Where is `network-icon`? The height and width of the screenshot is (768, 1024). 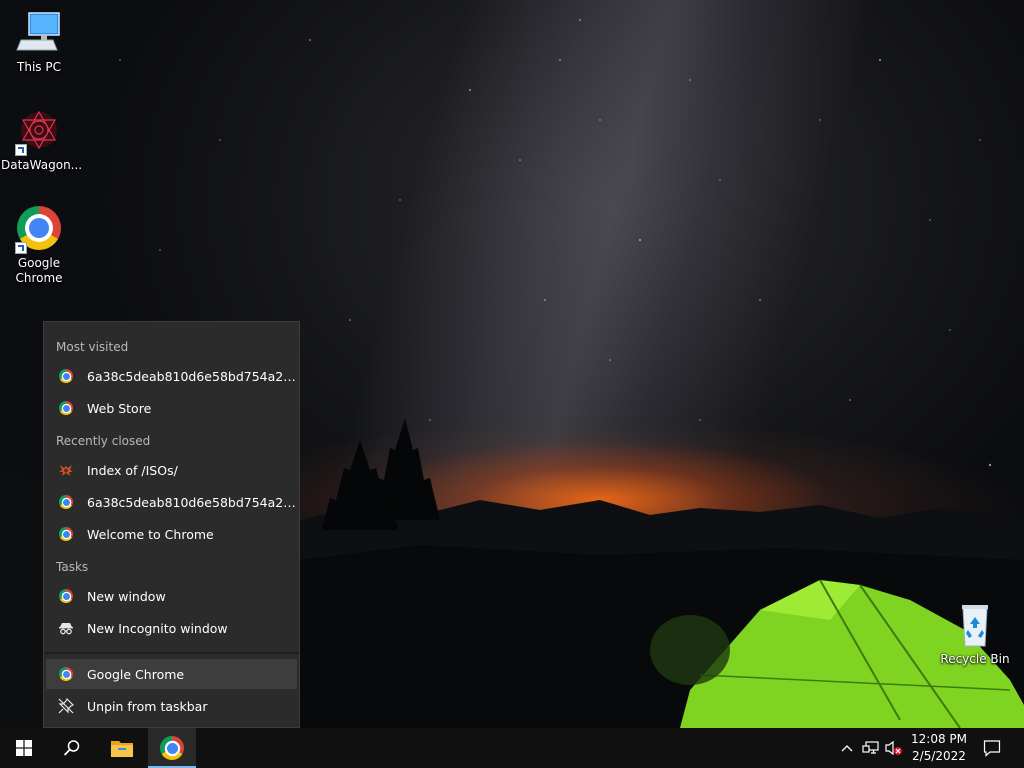 network-icon is located at coordinates (870, 748).